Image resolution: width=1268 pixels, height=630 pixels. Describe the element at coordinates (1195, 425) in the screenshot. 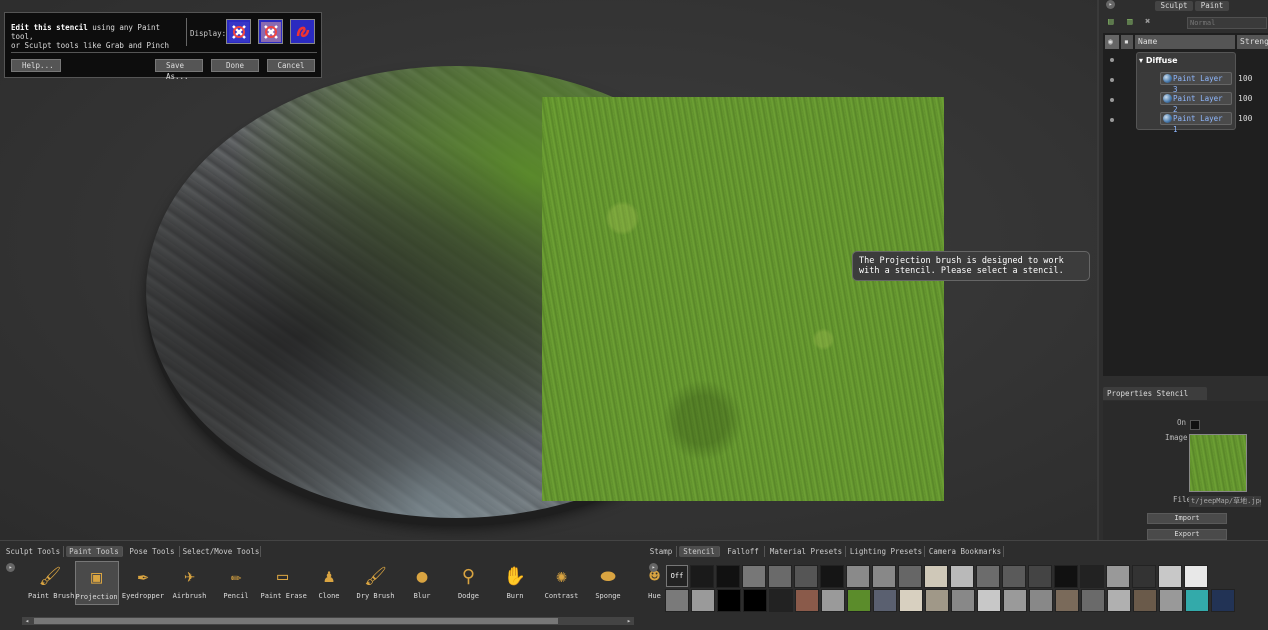

I see `on-checkbox` at that location.